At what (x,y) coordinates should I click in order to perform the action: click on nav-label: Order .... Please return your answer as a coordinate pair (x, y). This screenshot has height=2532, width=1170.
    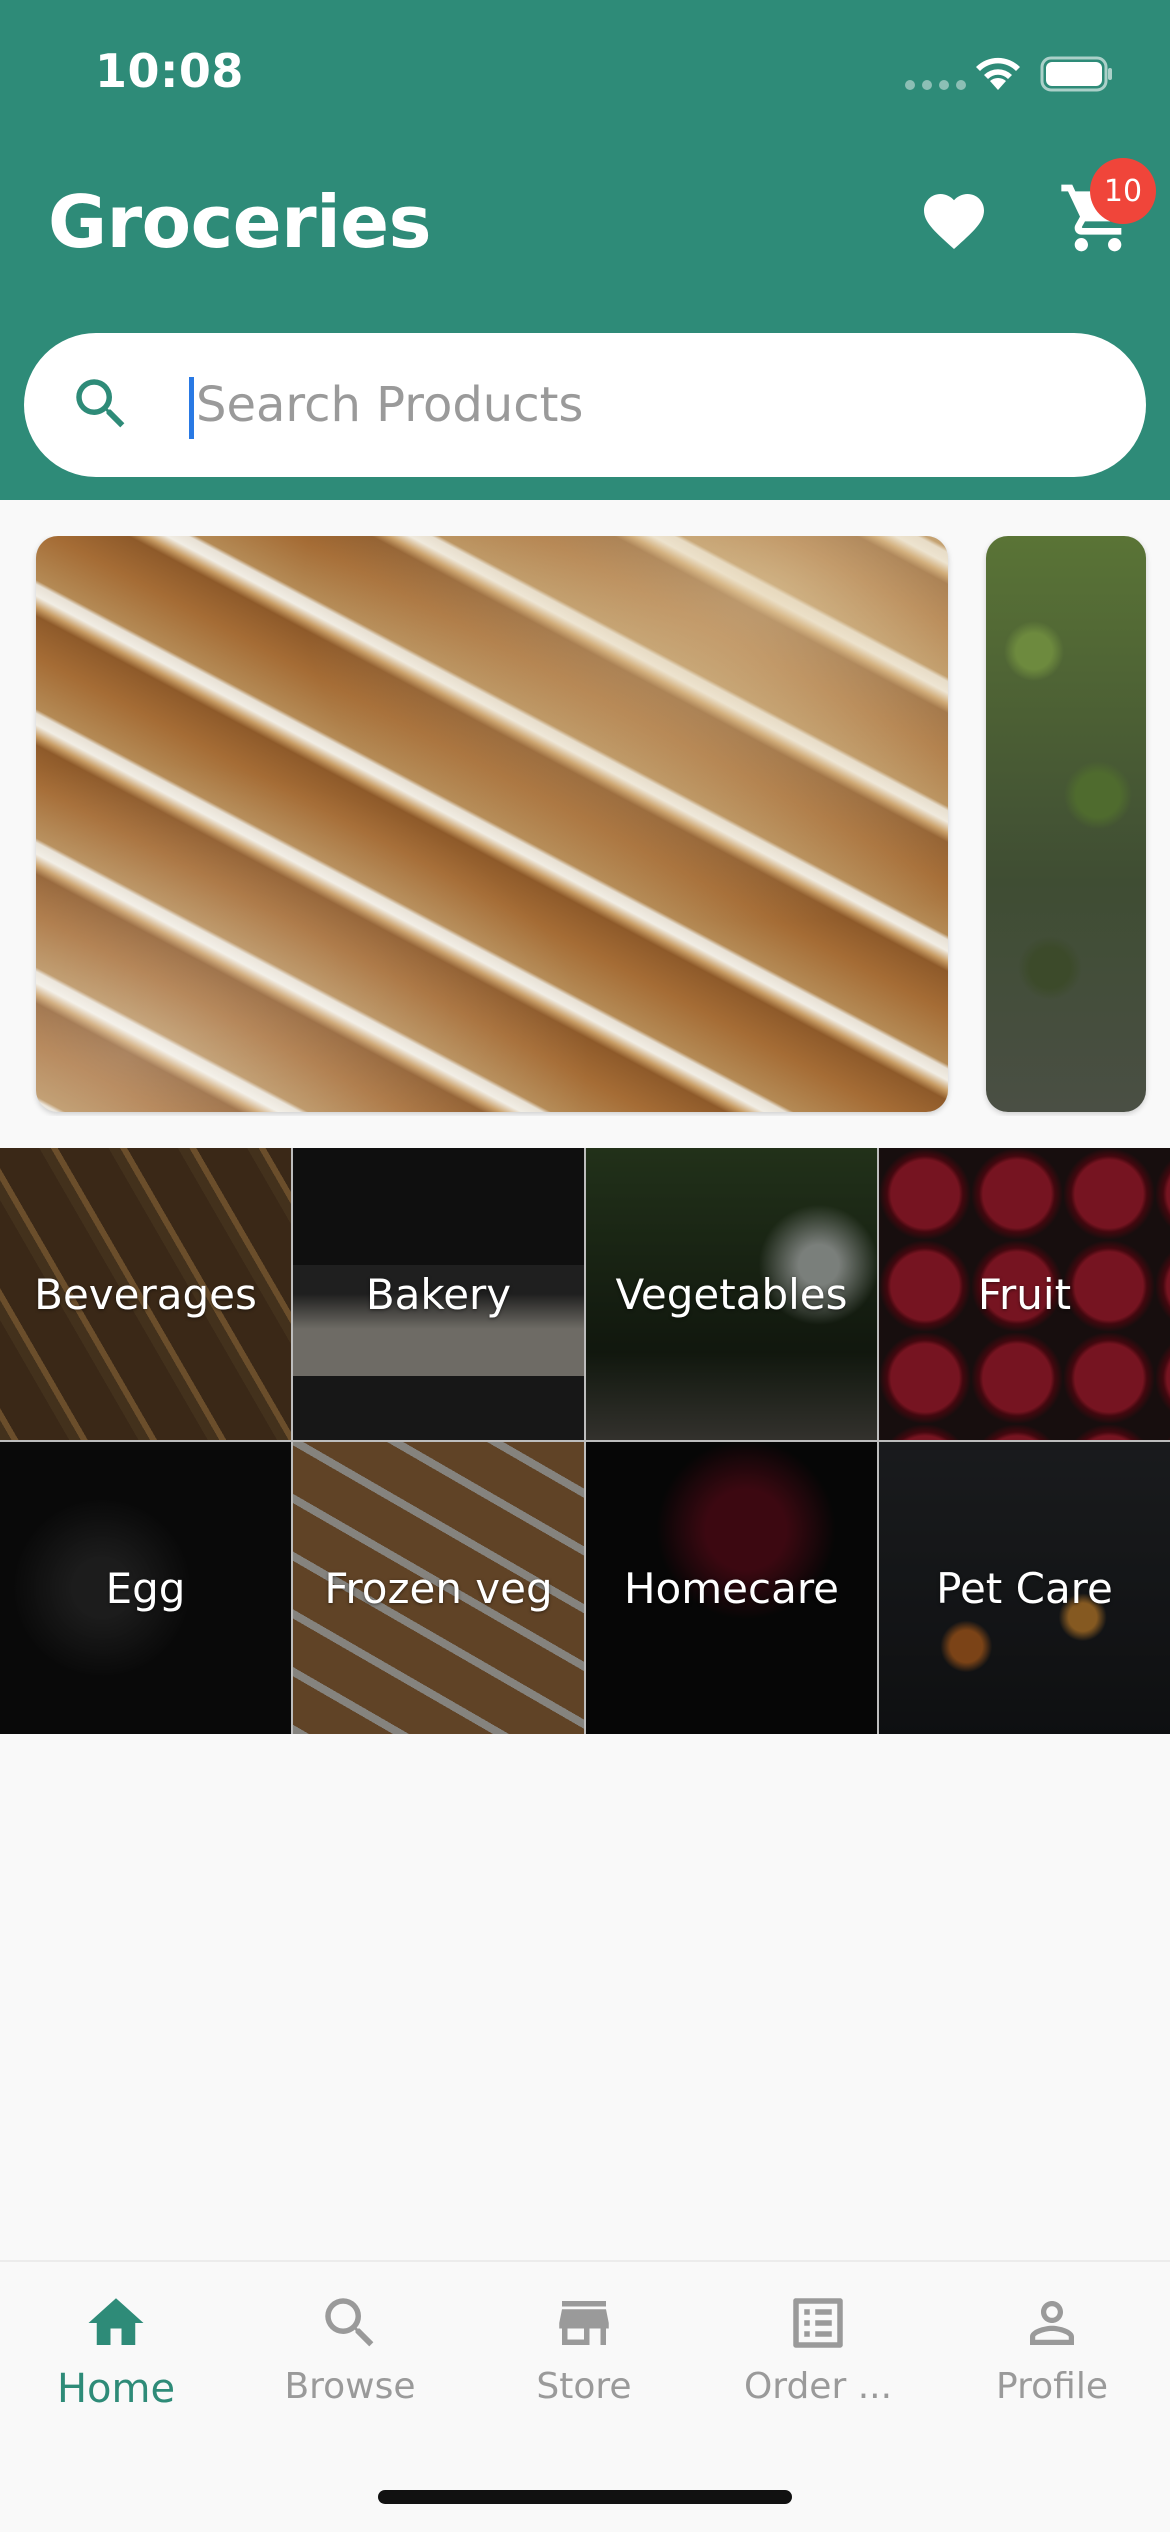
    Looking at the image, I should click on (818, 2386).